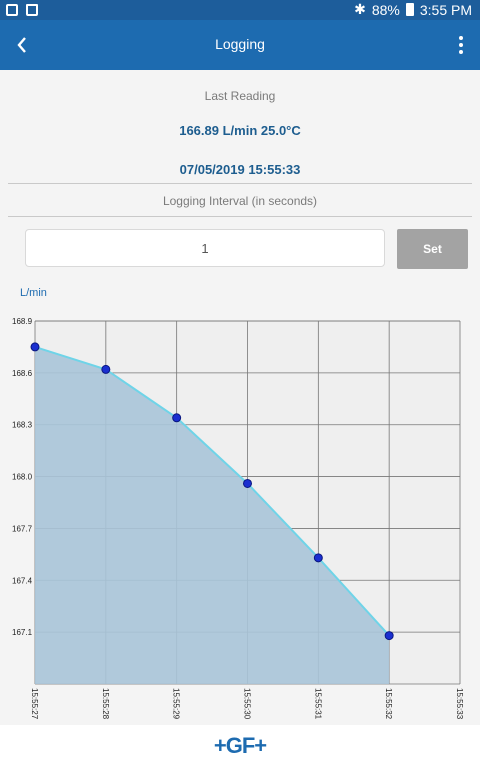 The image size is (480, 768). I want to click on gallery-icon, so click(12, 10).